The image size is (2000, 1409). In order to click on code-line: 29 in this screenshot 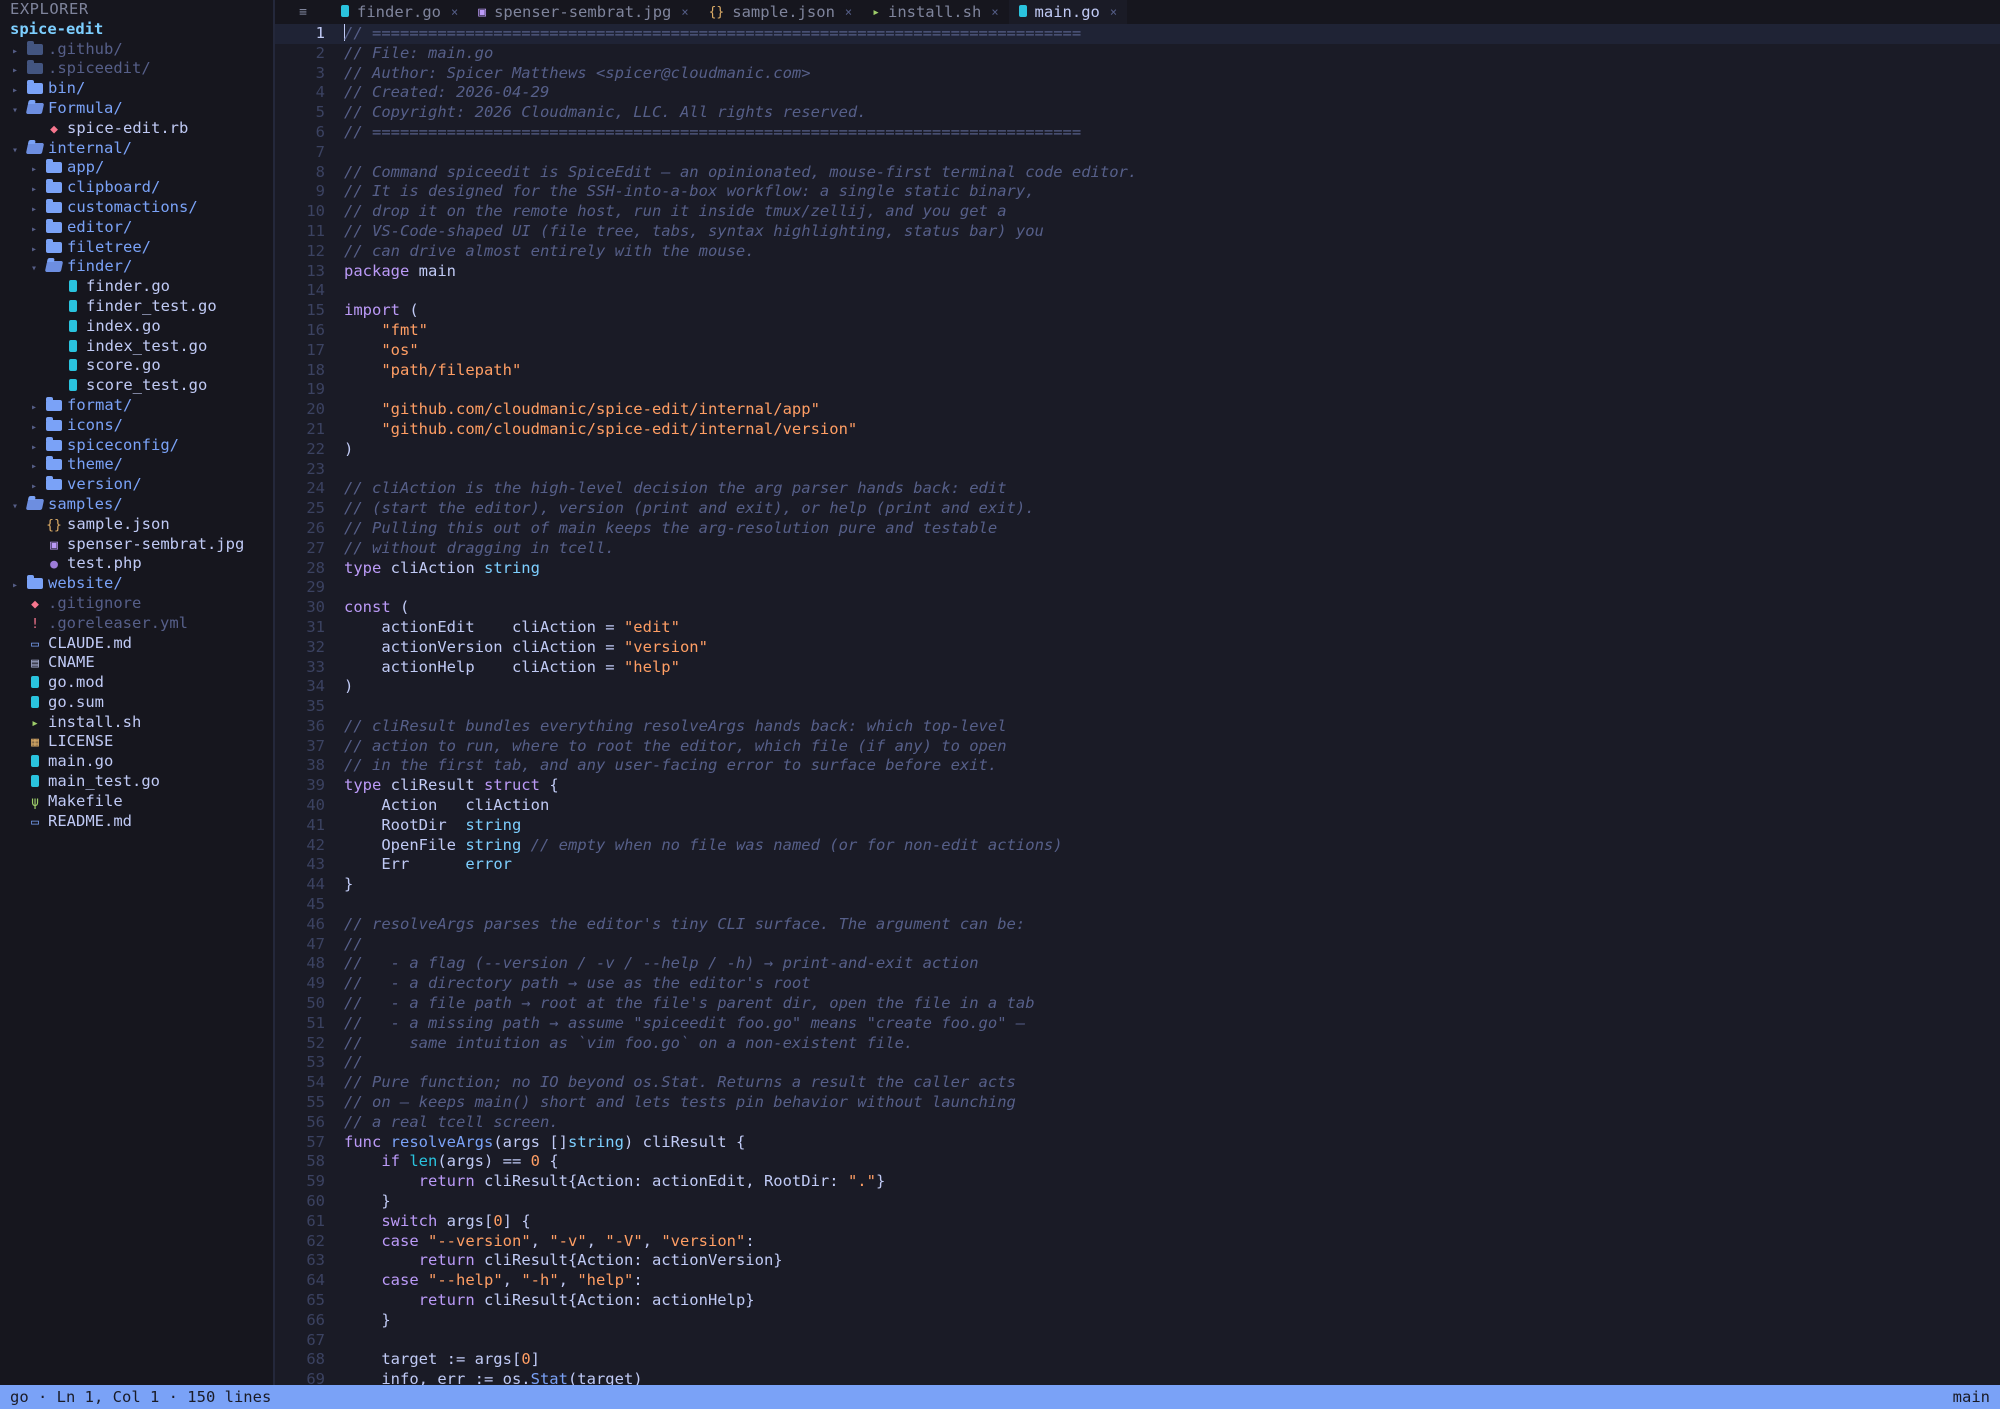, I will do `click(1137, 588)`.